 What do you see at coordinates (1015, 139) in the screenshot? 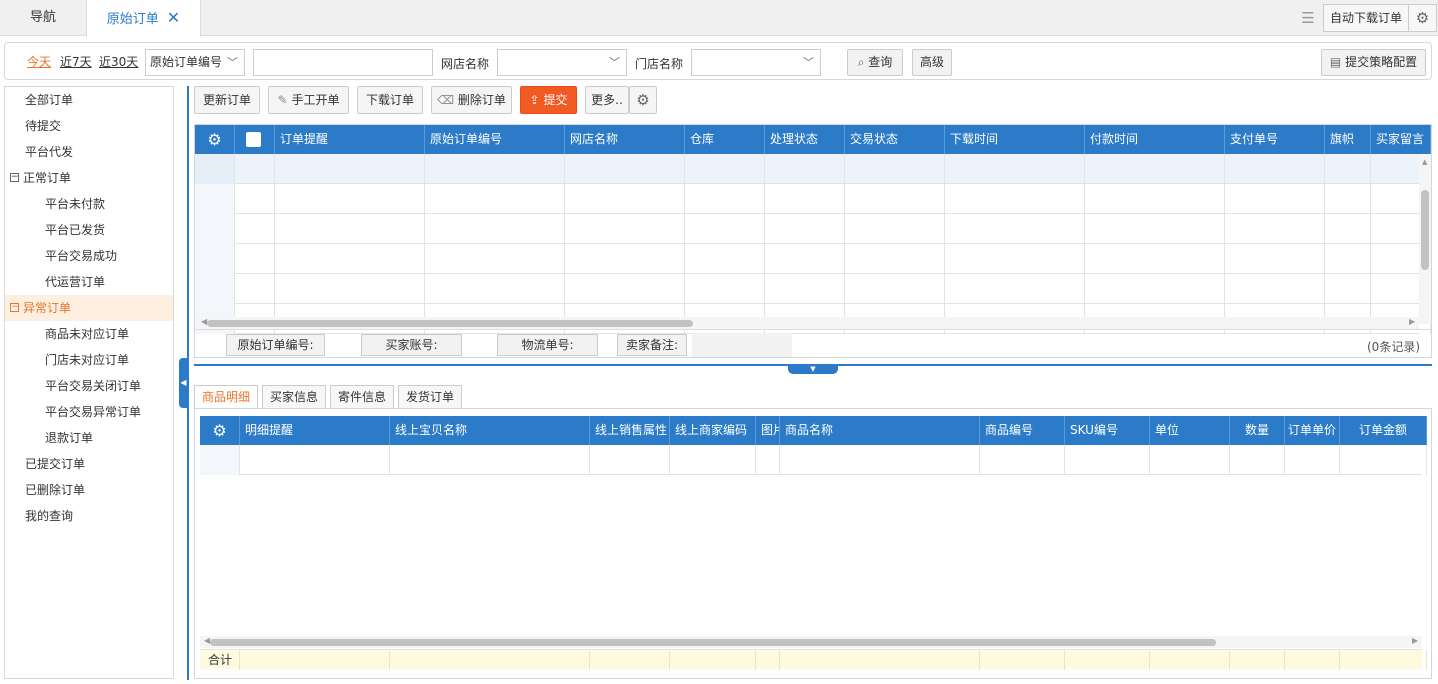
I see `column-header: 下载时间` at bounding box center [1015, 139].